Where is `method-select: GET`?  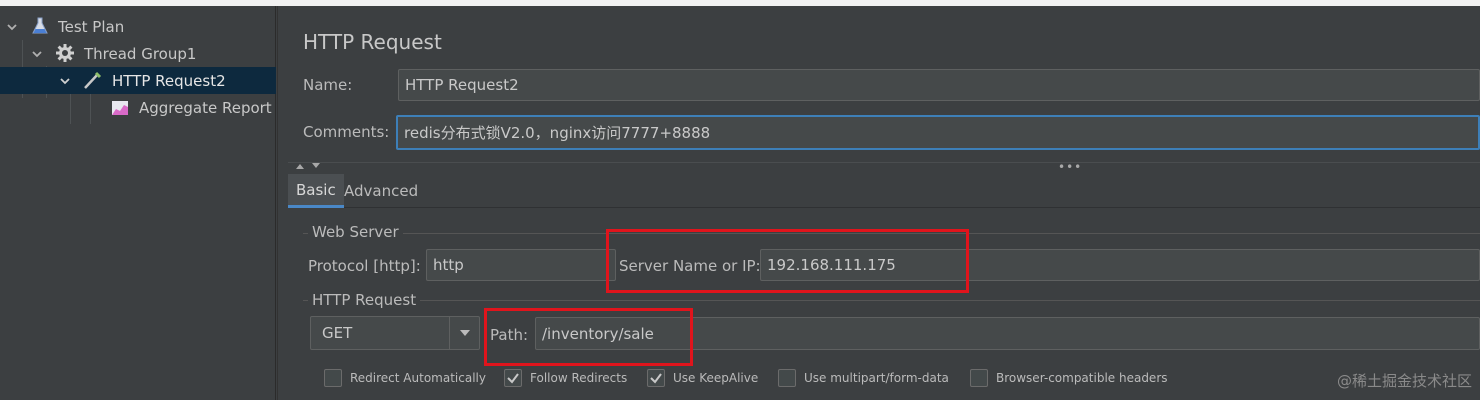 method-select: GET is located at coordinates (395, 333).